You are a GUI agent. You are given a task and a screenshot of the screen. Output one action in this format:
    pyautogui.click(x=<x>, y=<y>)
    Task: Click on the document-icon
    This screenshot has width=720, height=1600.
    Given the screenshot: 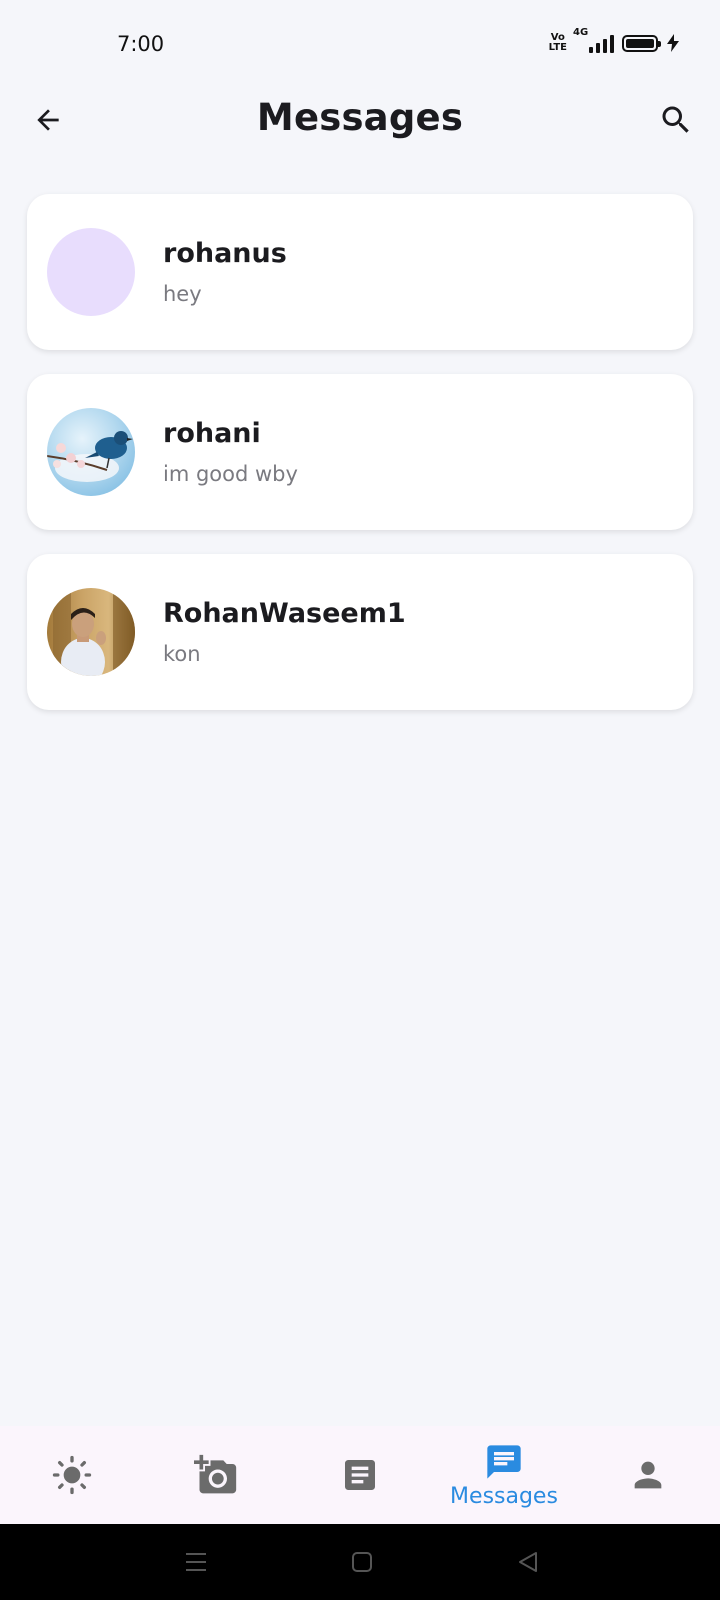 What is the action you would take?
    pyautogui.click(x=360, y=1475)
    